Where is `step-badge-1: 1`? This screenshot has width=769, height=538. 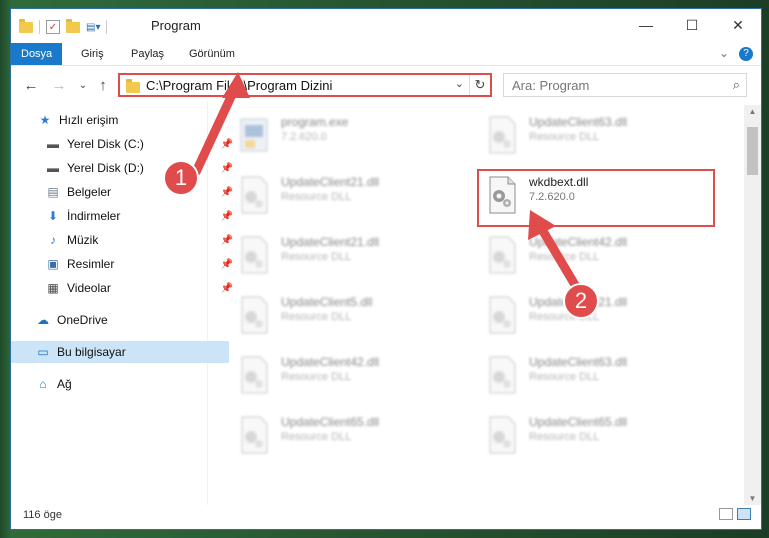
step-badge-1: 1 is located at coordinates (181, 178).